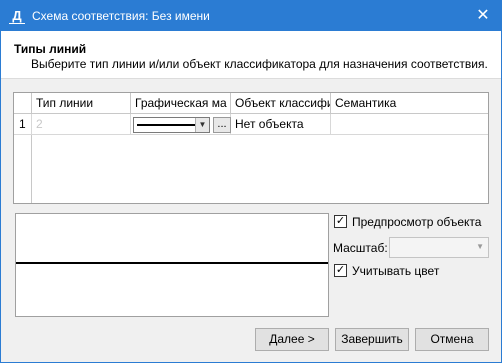  Describe the element at coordinates (340, 270) in the screenshot. I see `color-checkbox: ✓` at that location.